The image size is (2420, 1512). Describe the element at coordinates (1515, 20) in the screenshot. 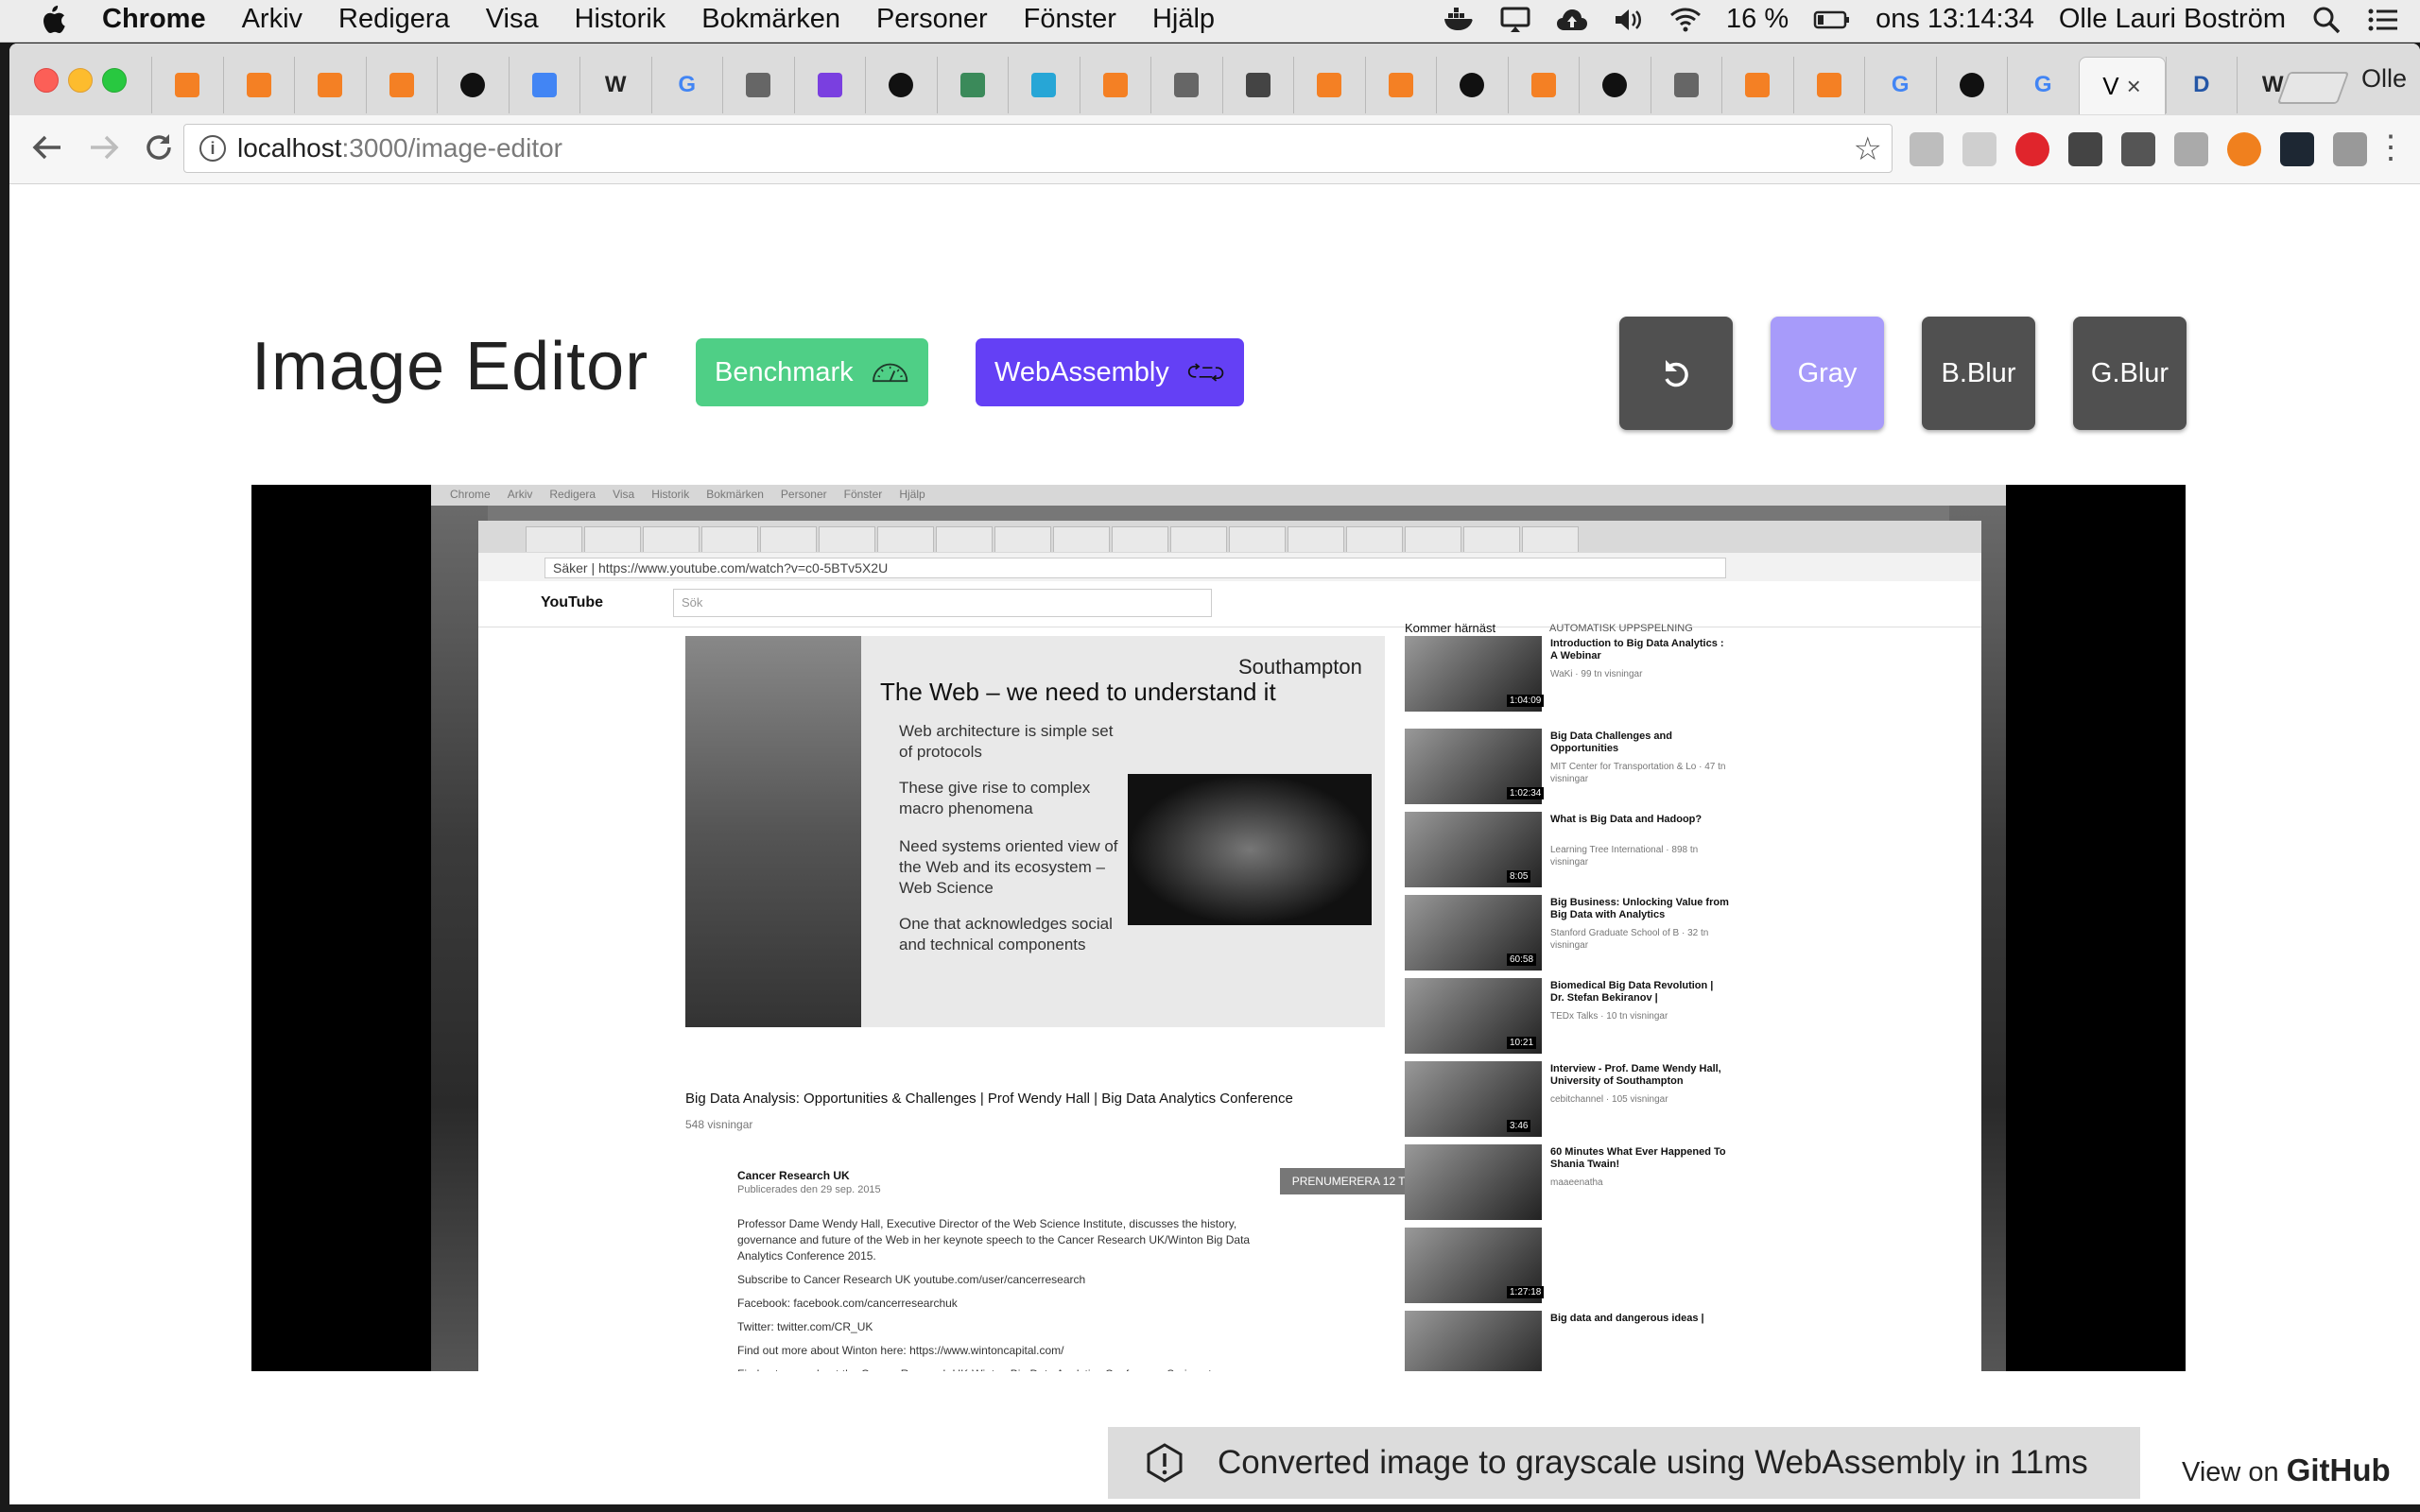

I see `display-icon` at that location.